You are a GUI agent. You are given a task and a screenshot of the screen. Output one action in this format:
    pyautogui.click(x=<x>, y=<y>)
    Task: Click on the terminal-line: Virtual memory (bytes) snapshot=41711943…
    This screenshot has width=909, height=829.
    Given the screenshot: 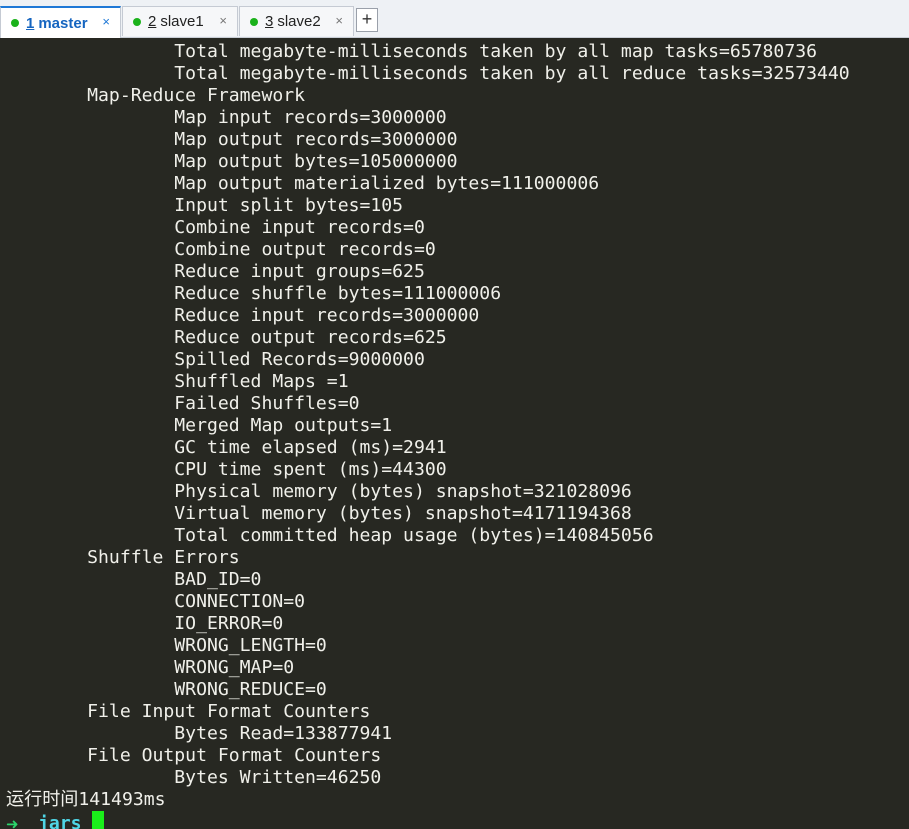 What is the action you would take?
    pyautogui.click(x=316, y=513)
    